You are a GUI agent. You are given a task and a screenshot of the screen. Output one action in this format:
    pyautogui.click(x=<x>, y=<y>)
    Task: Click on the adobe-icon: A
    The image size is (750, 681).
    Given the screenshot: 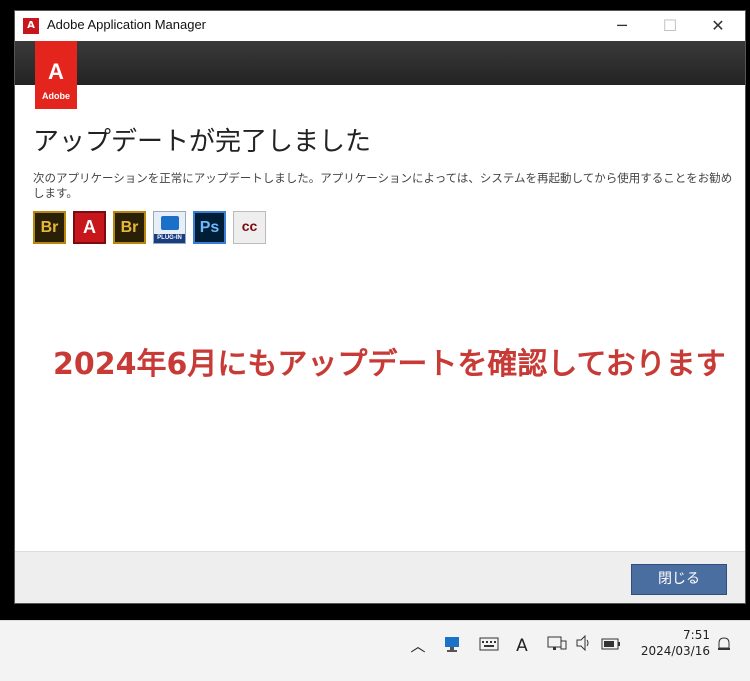 What is the action you would take?
    pyautogui.click(x=89, y=227)
    